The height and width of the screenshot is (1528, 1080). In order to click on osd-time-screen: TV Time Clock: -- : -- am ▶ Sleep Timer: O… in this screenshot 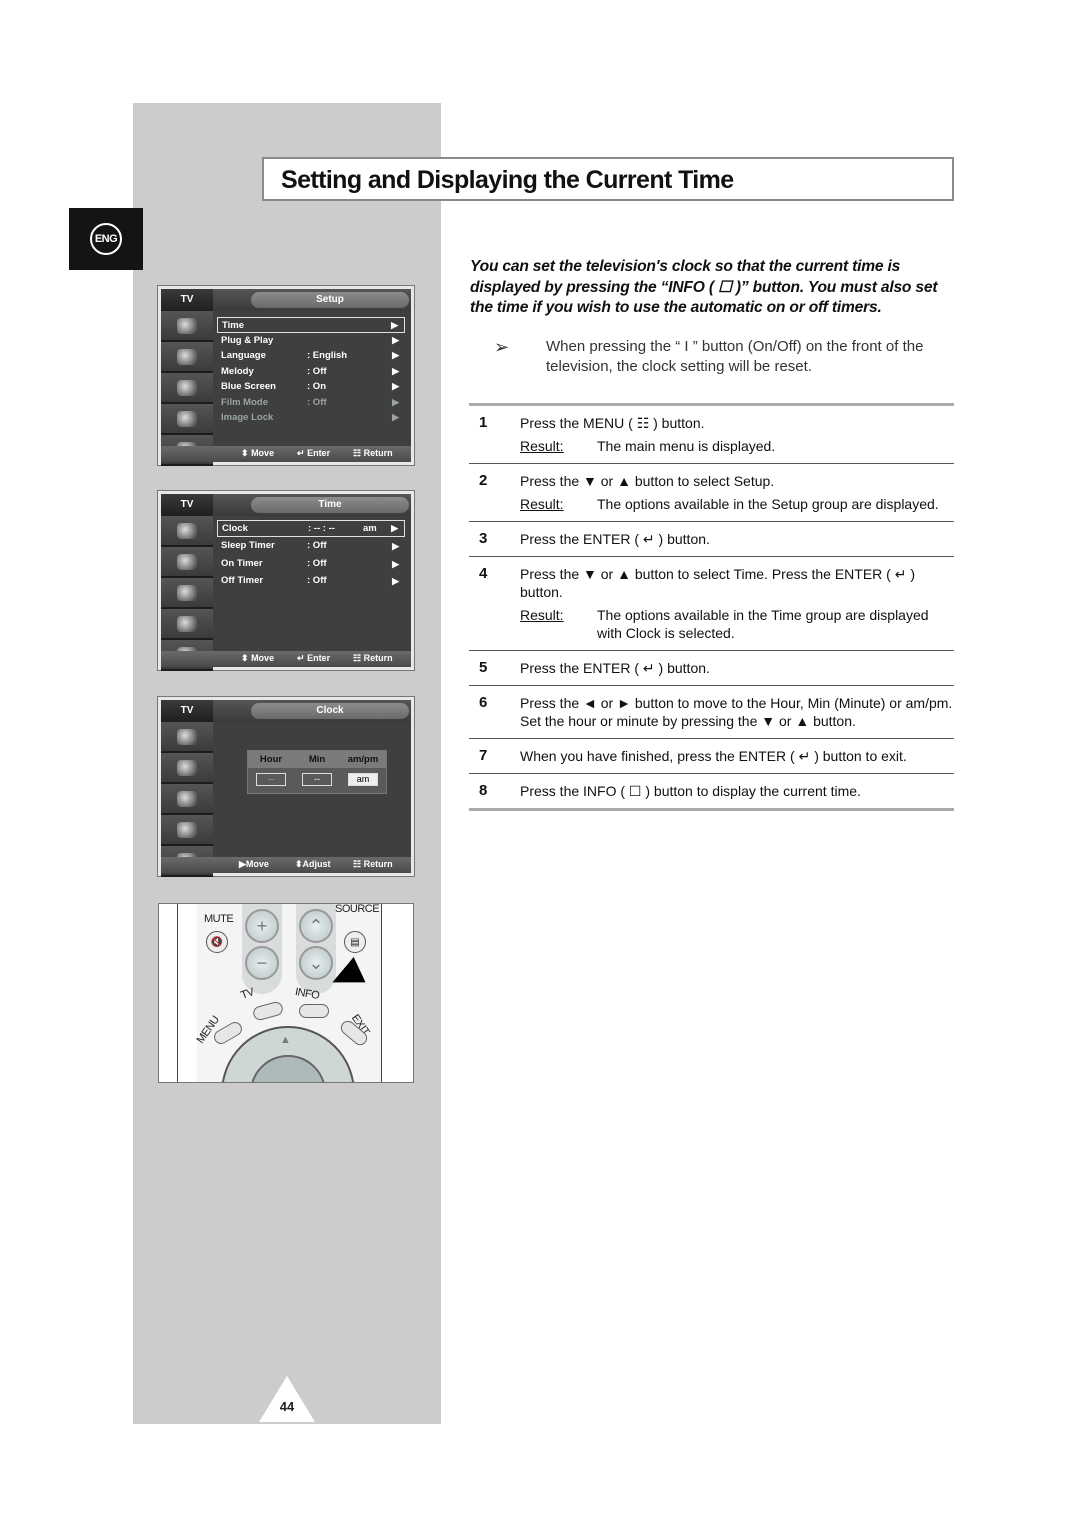, I will do `click(286, 580)`.